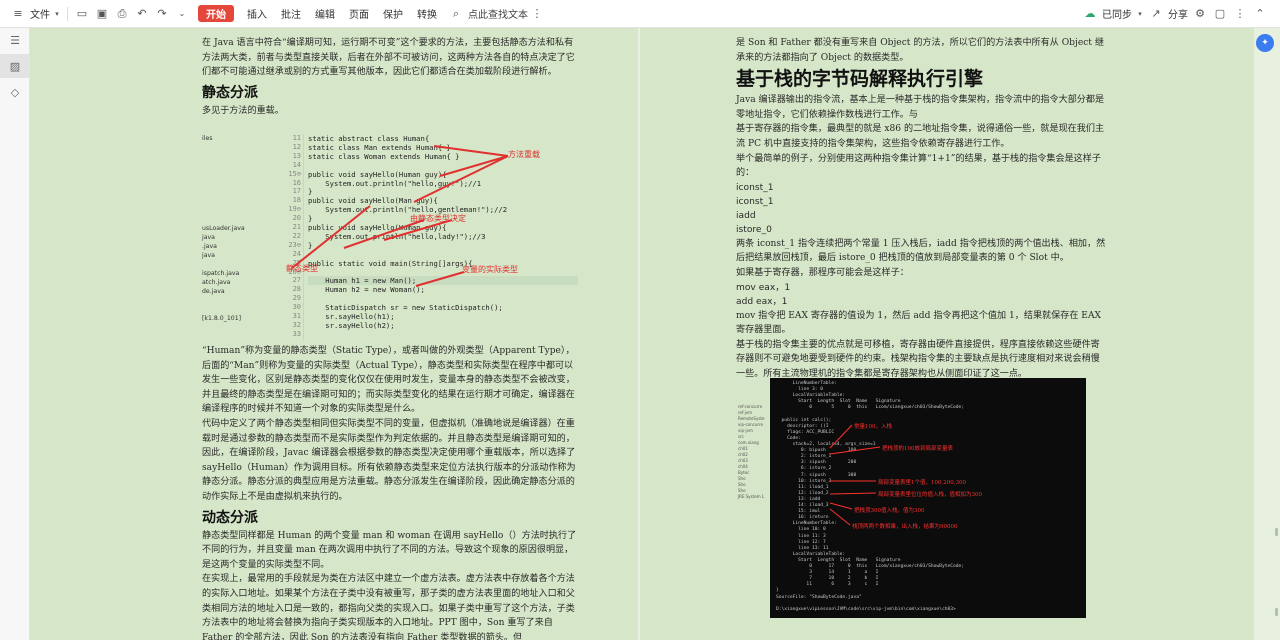 This screenshot has height=640, width=1280. What do you see at coordinates (359, 14) in the screenshot?
I see `tab-page: 页面` at bounding box center [359, 14].